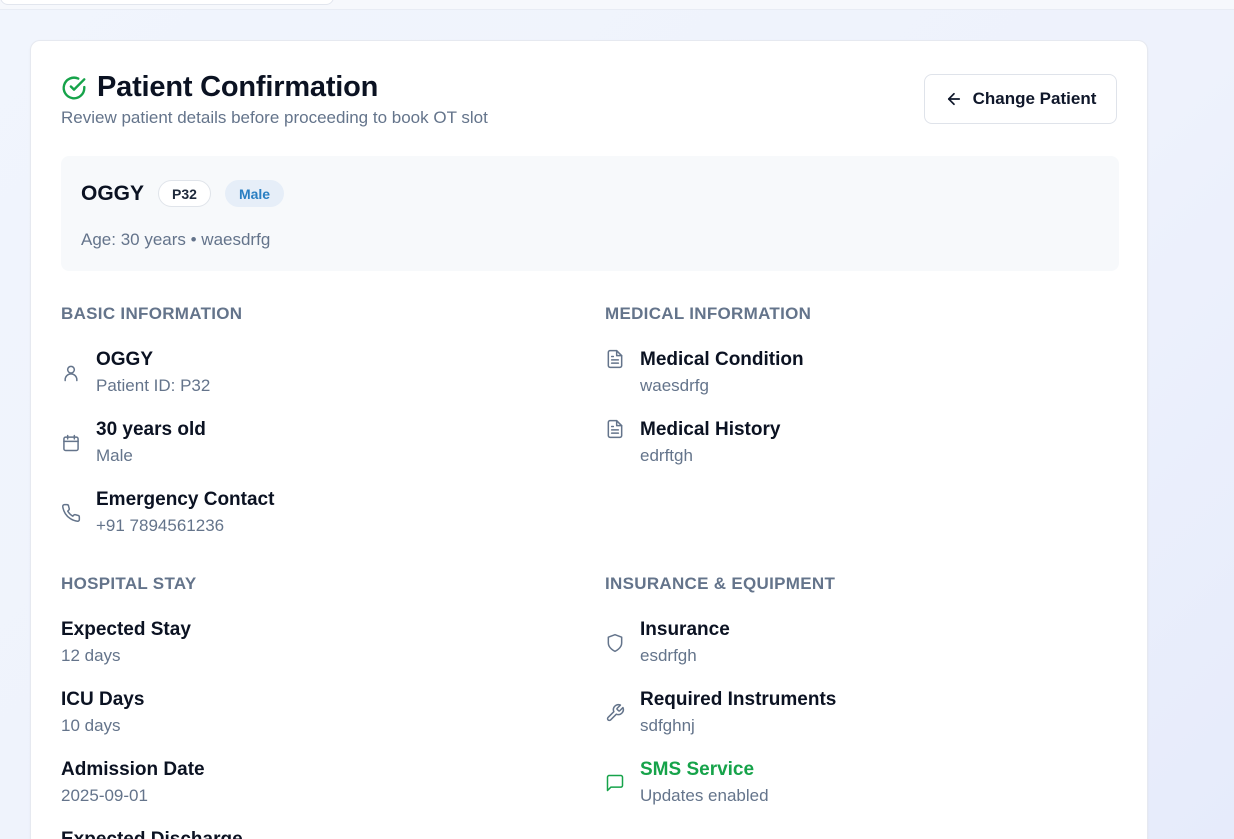 The width and height of the screenshot is (1234, 839). What do you see at coordinates (133, 442) in the screenshot?
I see `info-item-age: 30 years old Male` at bounding box center [133, 442].